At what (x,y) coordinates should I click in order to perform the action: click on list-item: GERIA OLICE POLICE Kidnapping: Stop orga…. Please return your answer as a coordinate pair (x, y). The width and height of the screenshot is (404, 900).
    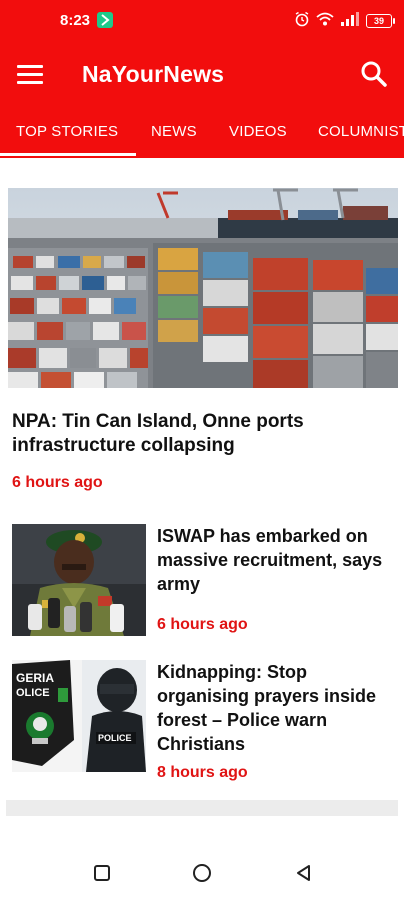
    Looking at the image, I should click on (202, 720).